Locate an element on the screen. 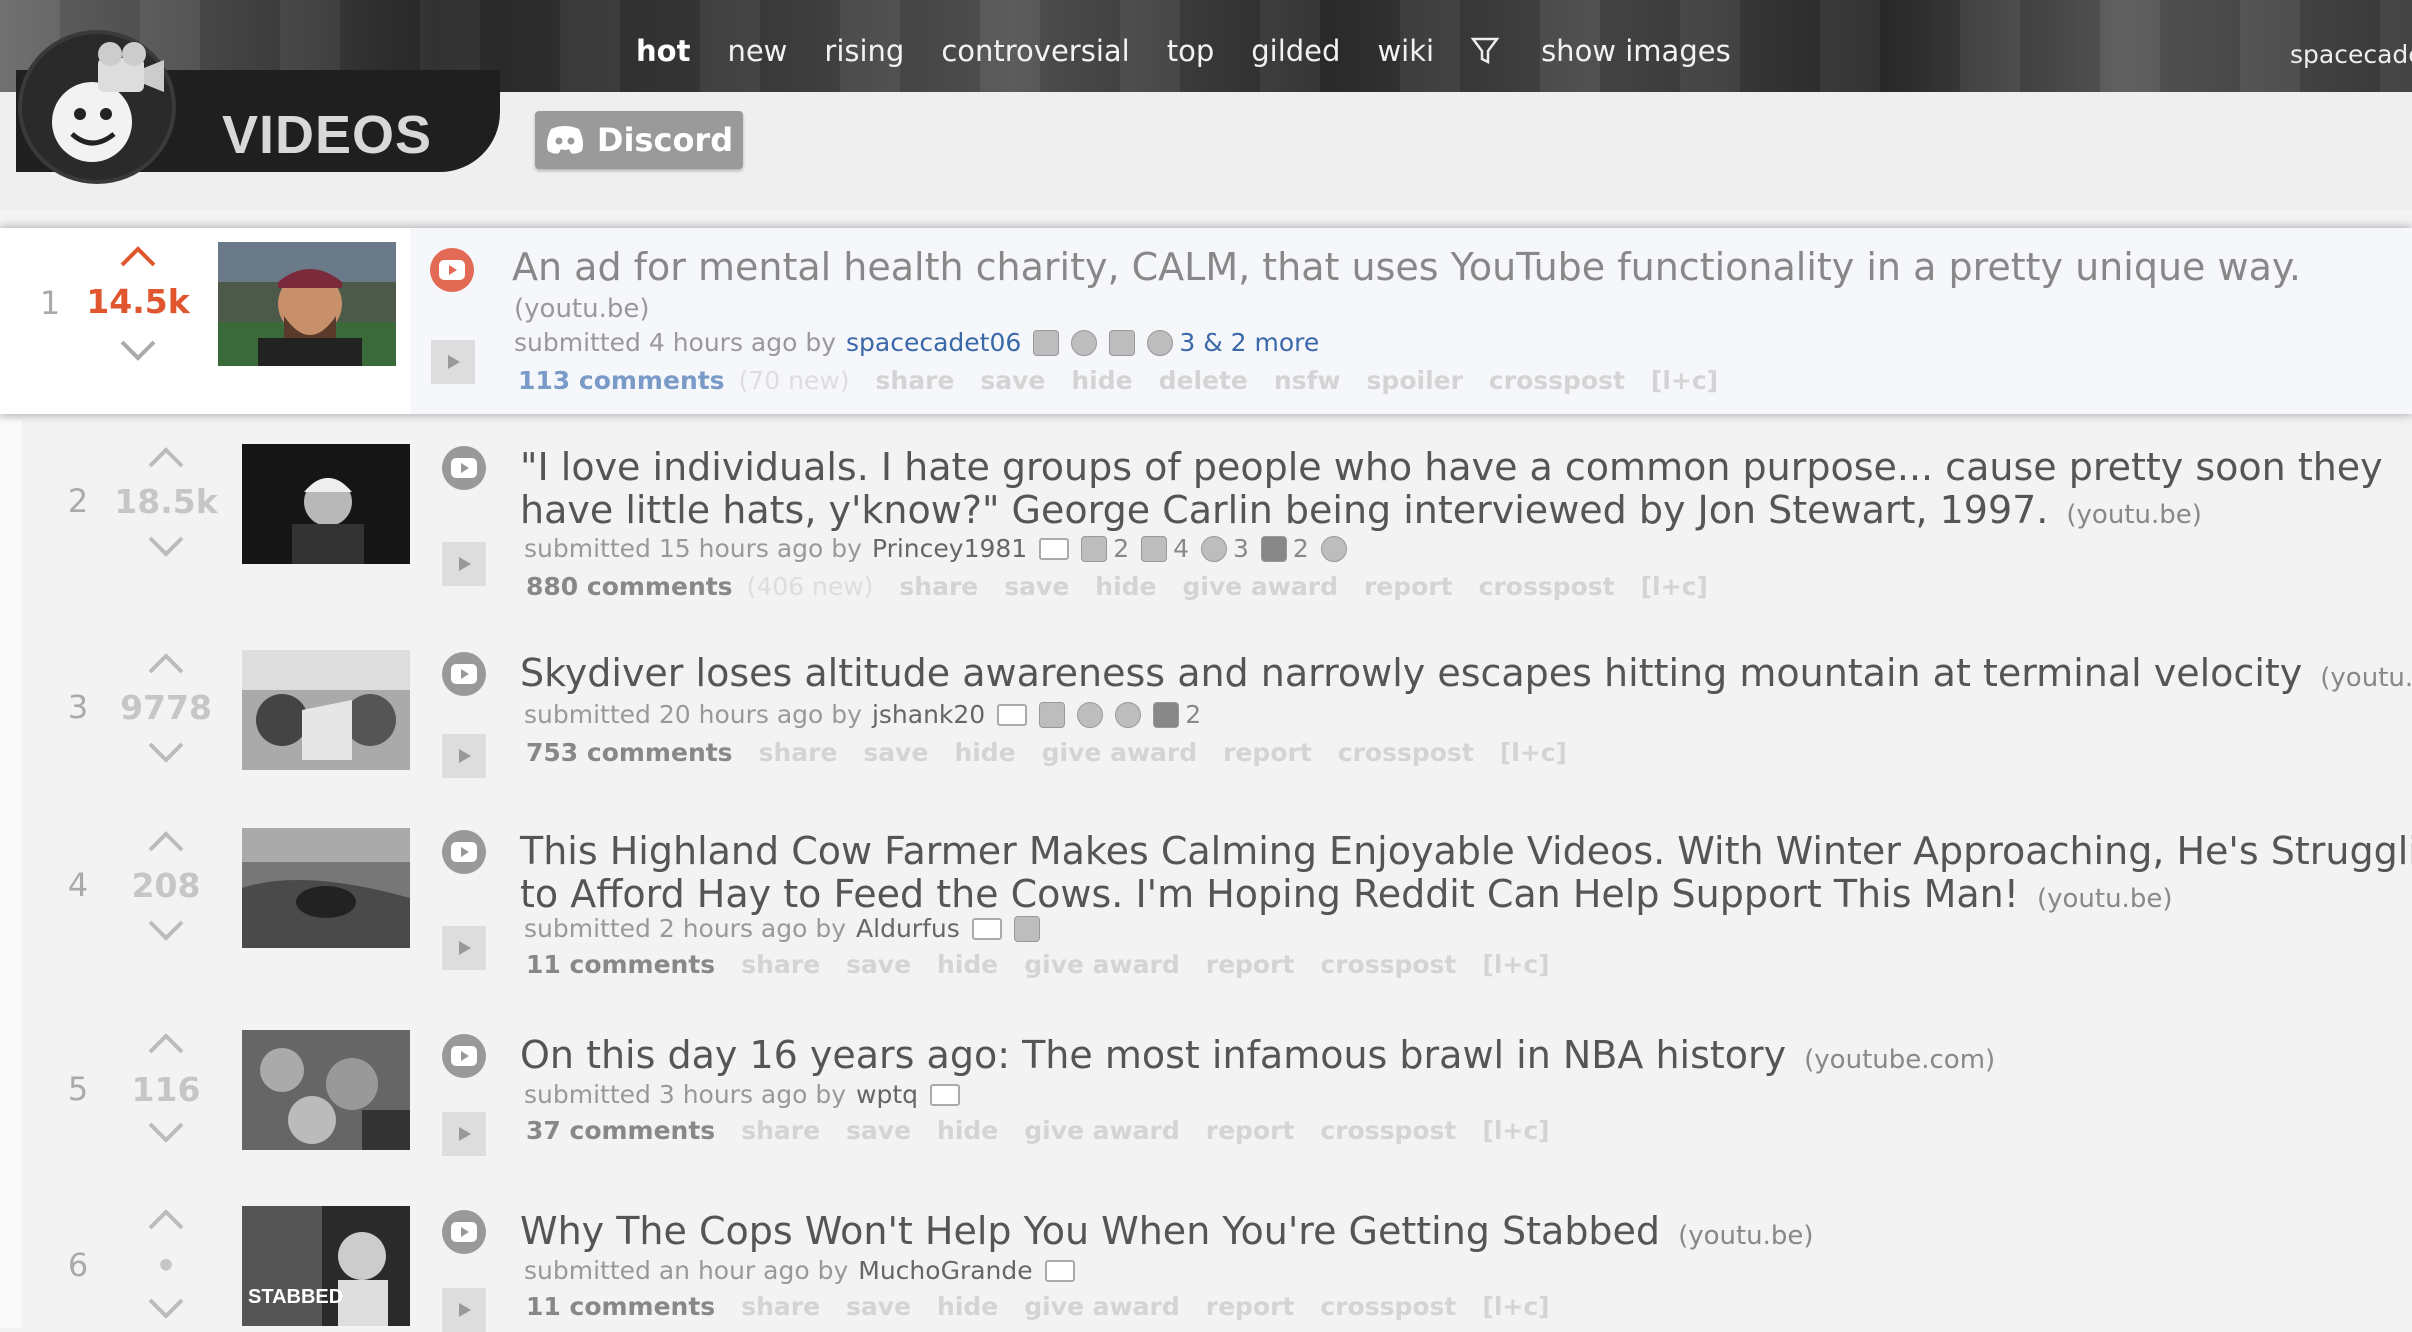 The image size is (2412, 1332). nsfw-button: nsfw is located at coordinates (1307, 380).